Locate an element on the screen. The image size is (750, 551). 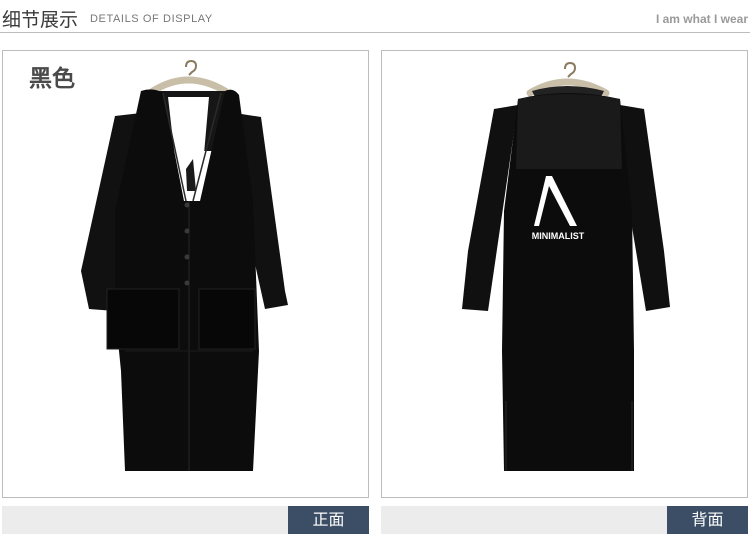
hanger-icon is located at coordinates (189, 77).